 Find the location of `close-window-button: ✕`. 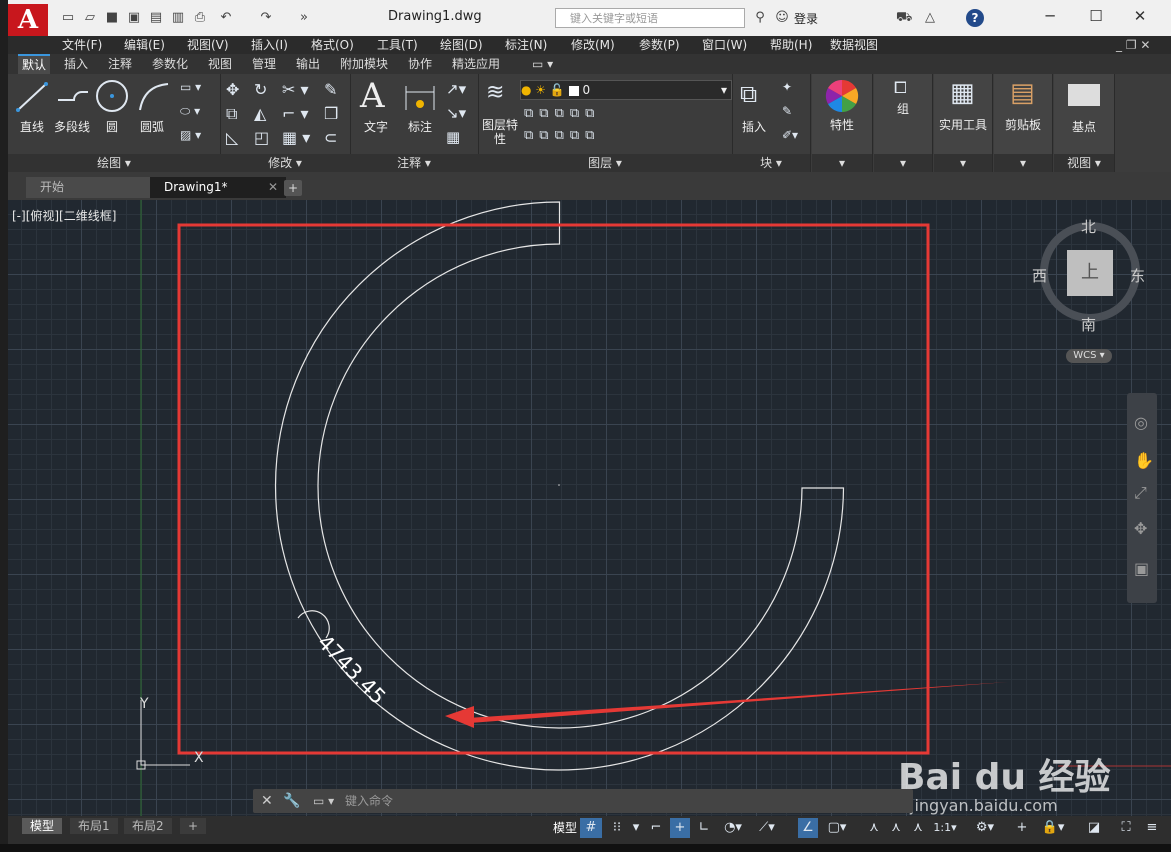

close-window-button: ✕ is located at coordinates (1140, 16).